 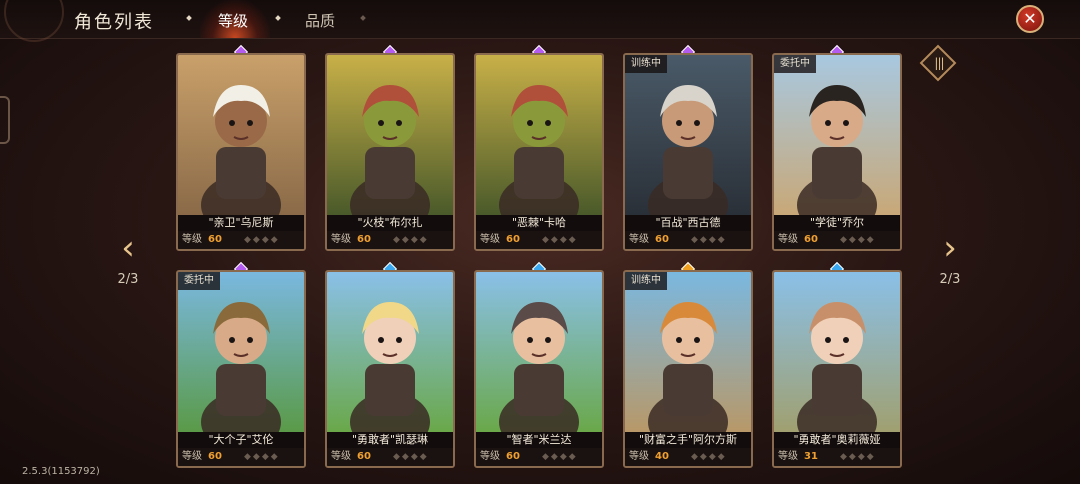 What do you see at coordinates (390, 440) in the screenshot?
I see `character-name: "勇敢者"凯瑟琳` at bounding box center [390, 440].